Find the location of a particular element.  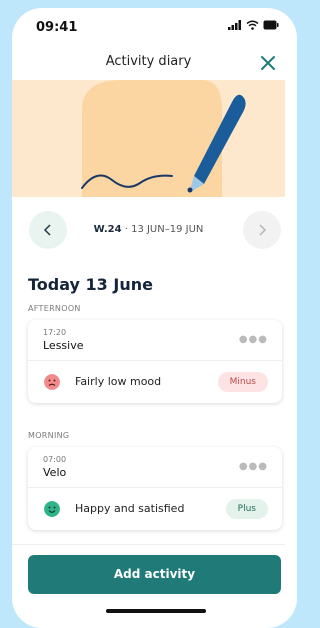

add-activity-button: Add activity is located at coordinates (154, 574).